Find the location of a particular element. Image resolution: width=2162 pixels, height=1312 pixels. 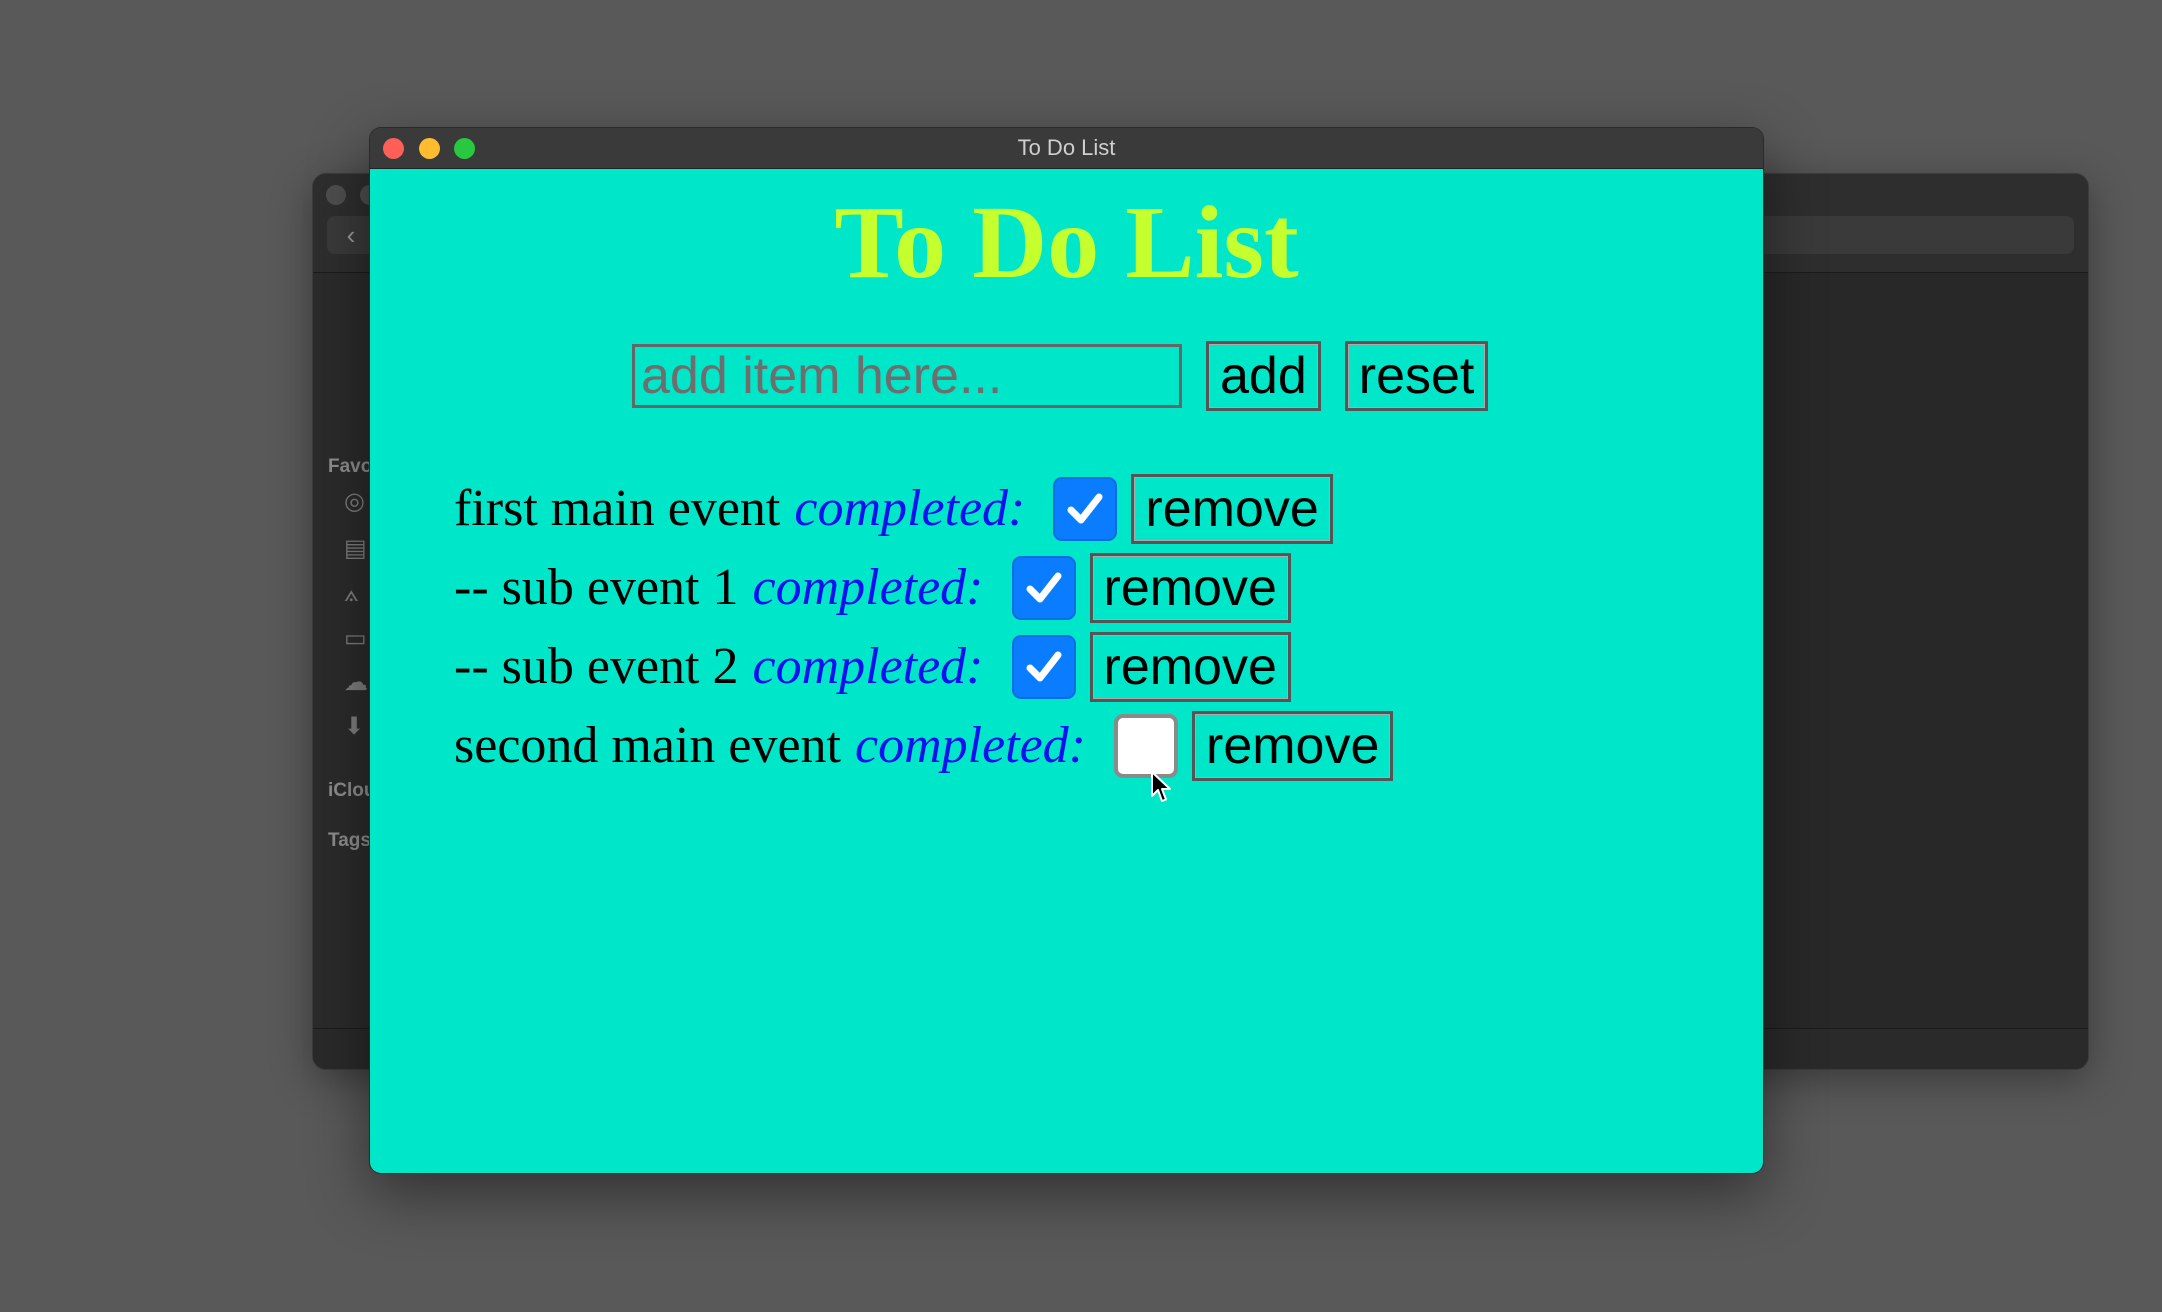

add-button: add is located at coordinates (1263, 376).